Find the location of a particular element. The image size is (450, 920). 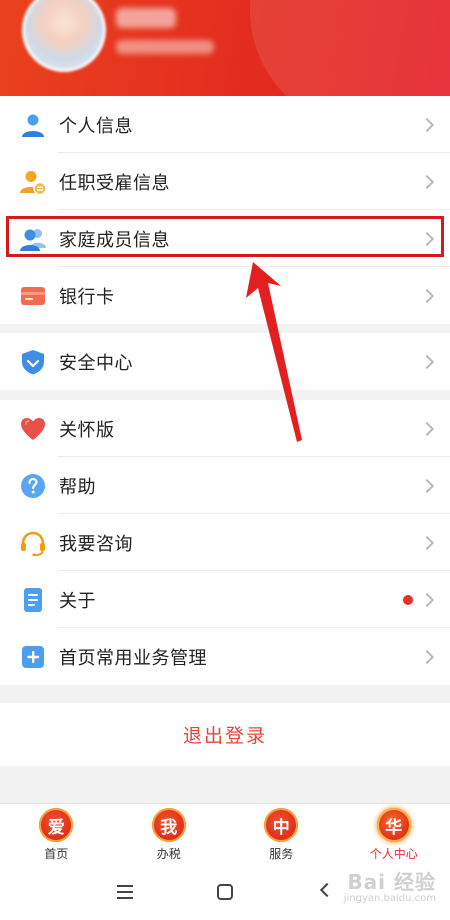

bottom-tab-bar: 爱 首页 我 办税 中 服务 华 个人中心 is located at coordinates (225, 834).